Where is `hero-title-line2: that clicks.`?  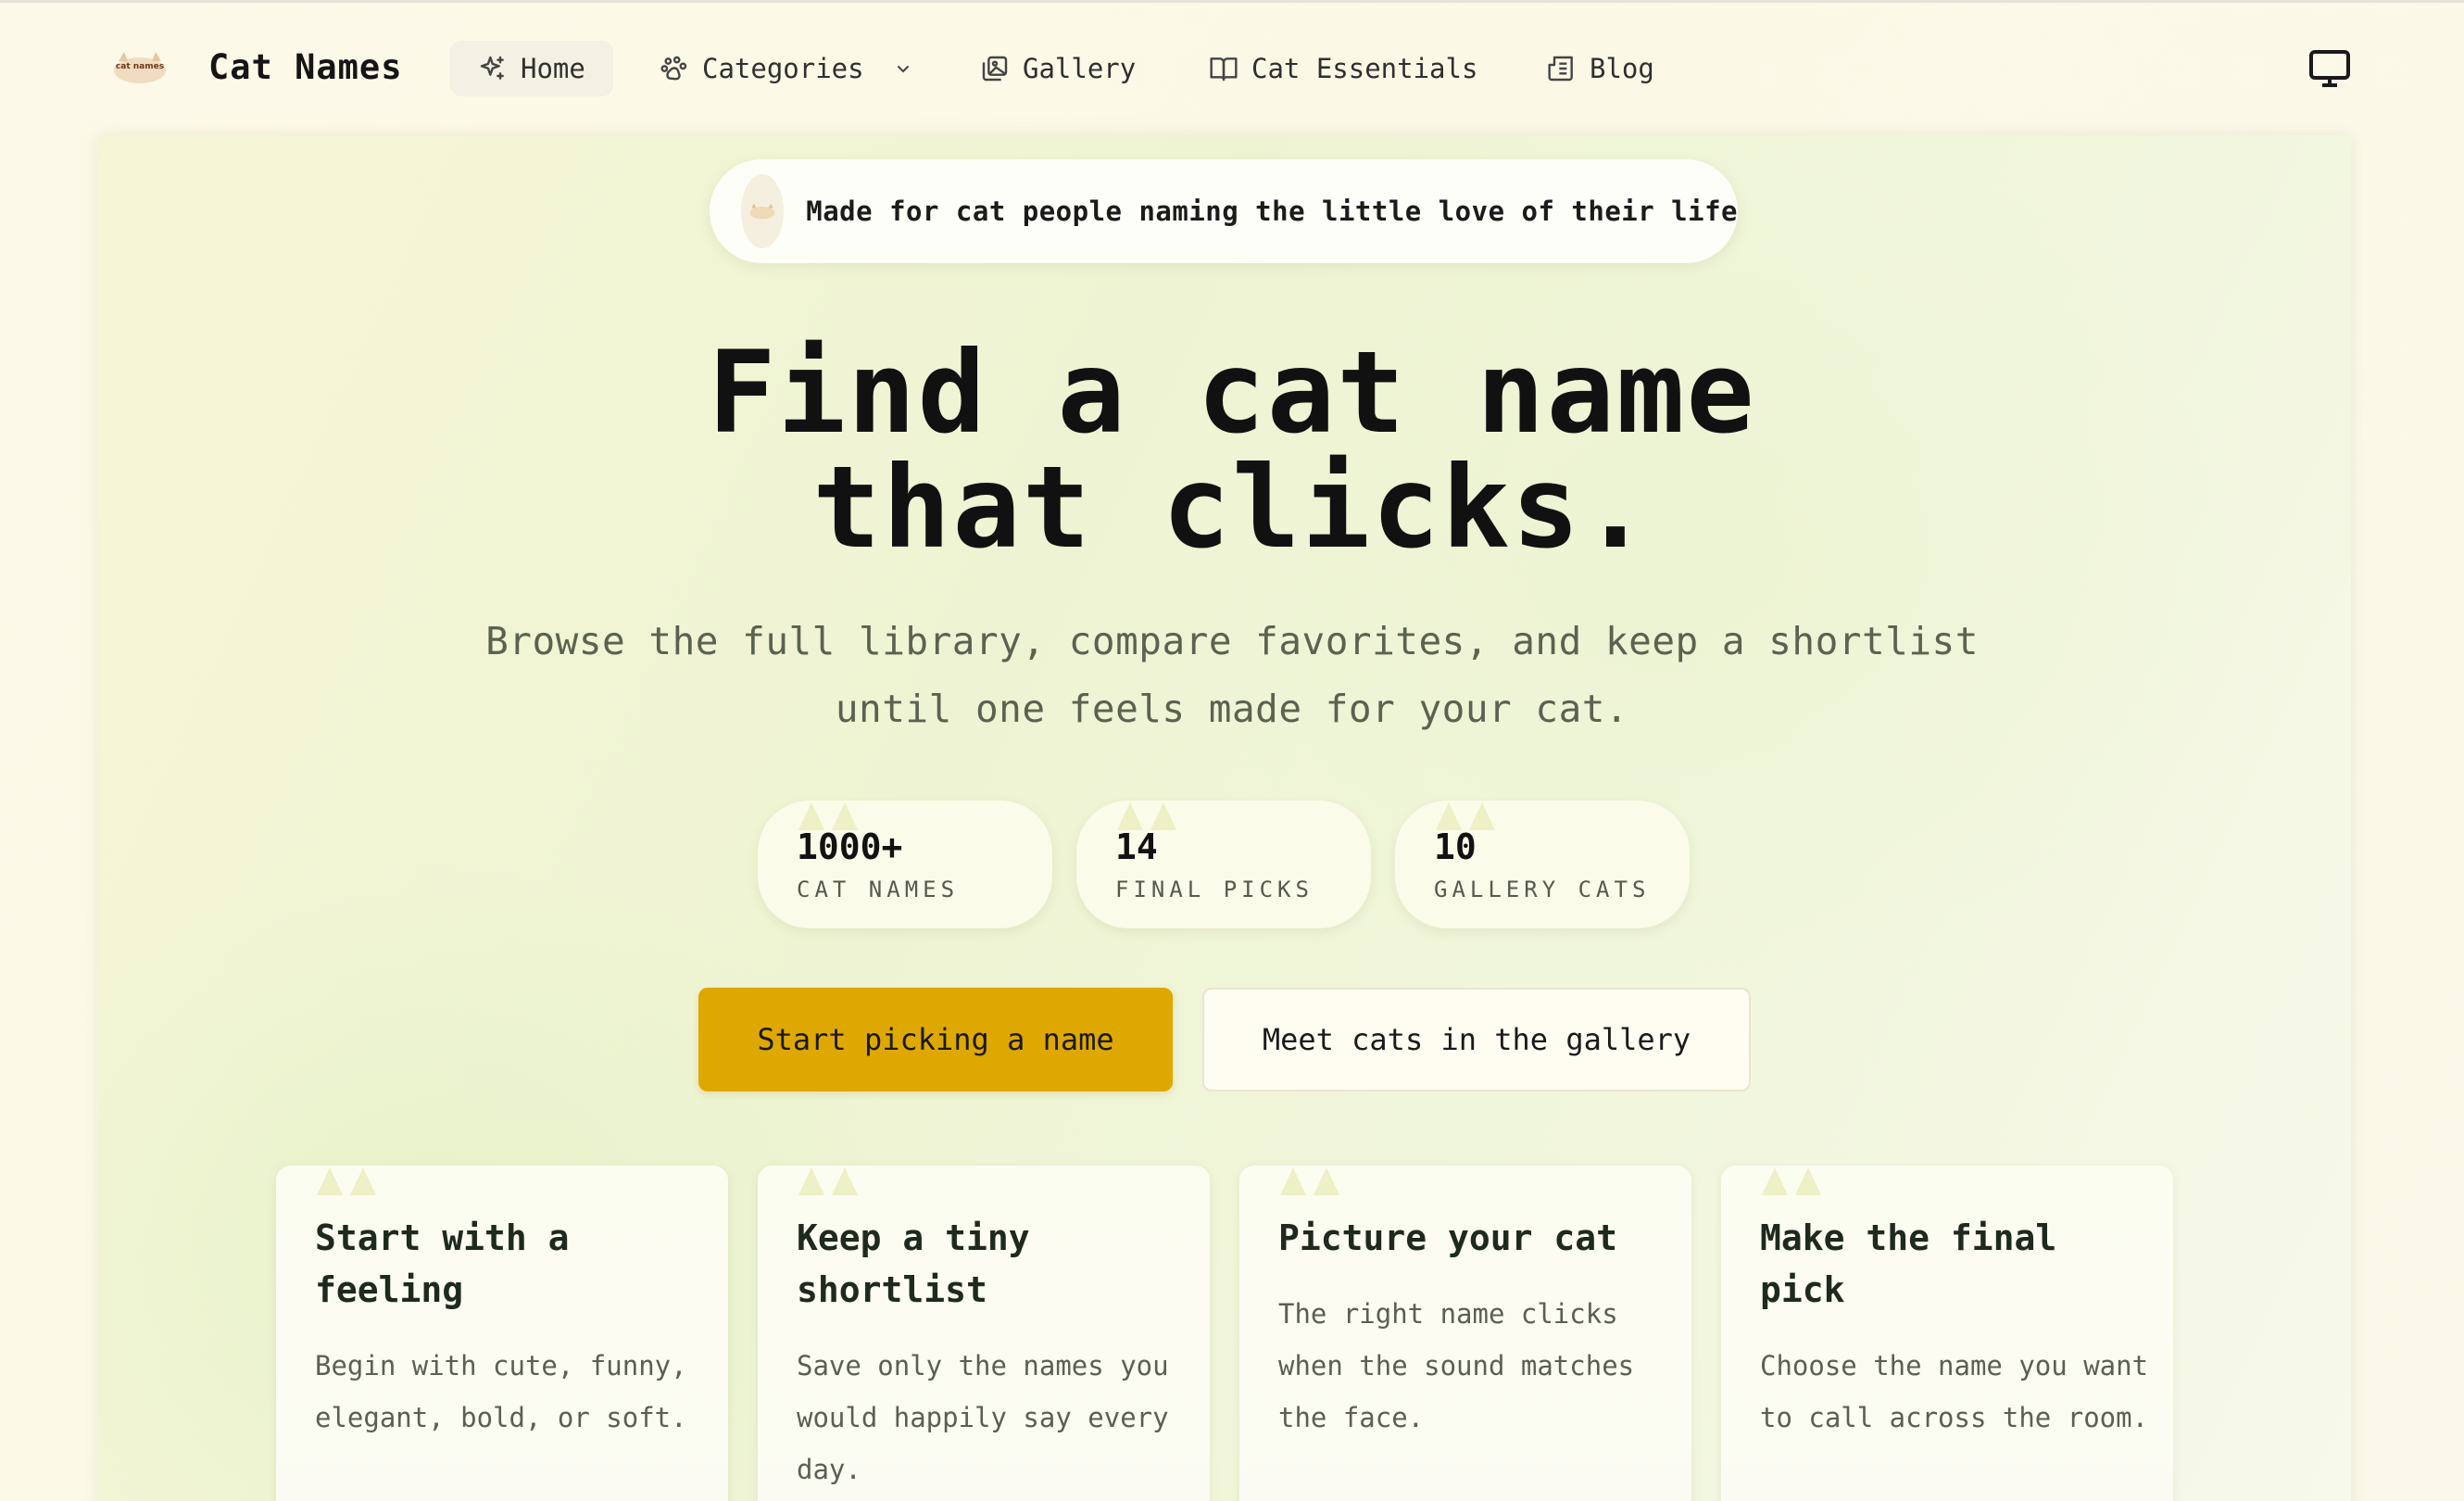
hero-title-line2: that clicks. is located at coordinates (1232, 508).